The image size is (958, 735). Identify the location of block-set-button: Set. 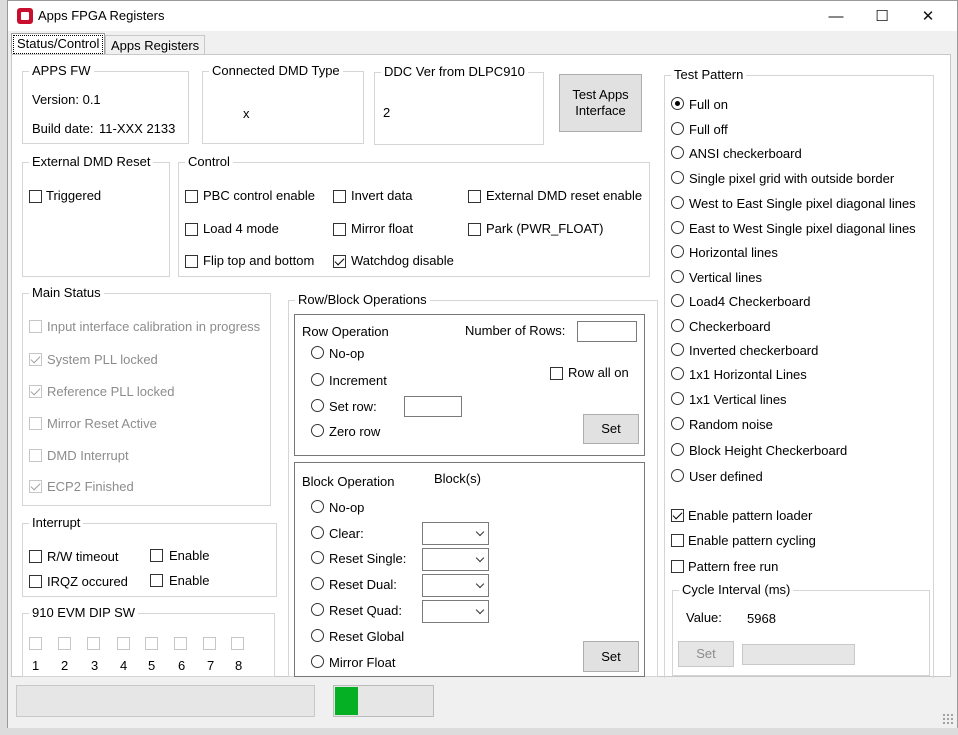
(611, 656).